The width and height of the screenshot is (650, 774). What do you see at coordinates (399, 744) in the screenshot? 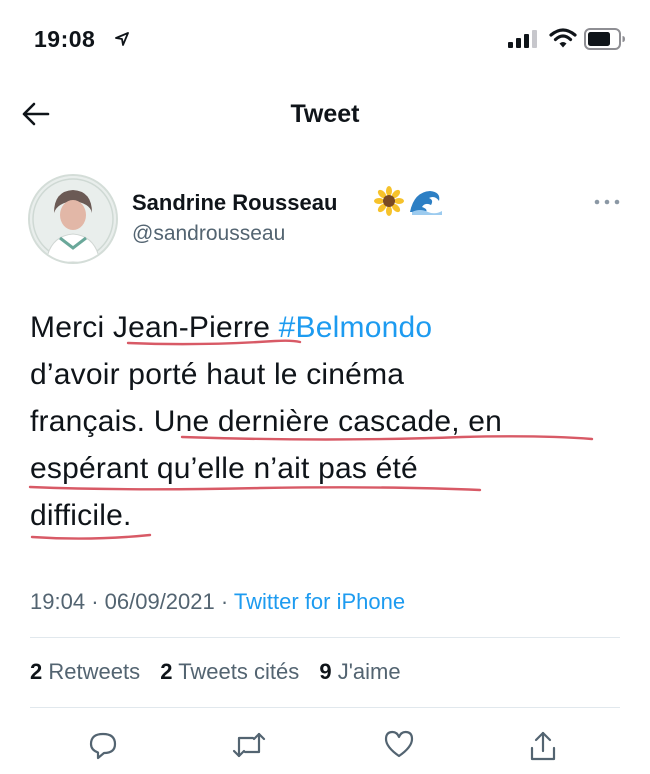
I see `heart-icon` at bounding box center [399, 744].